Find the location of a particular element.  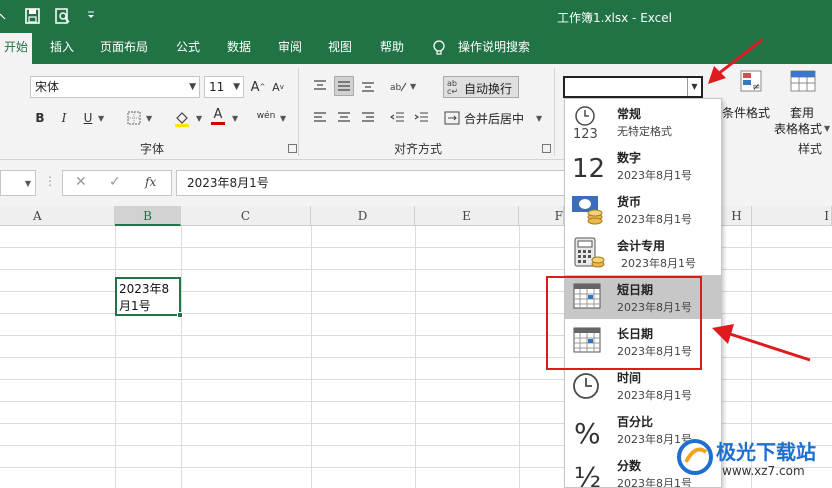

column-header-b: B is located at coordinates (148, 216).